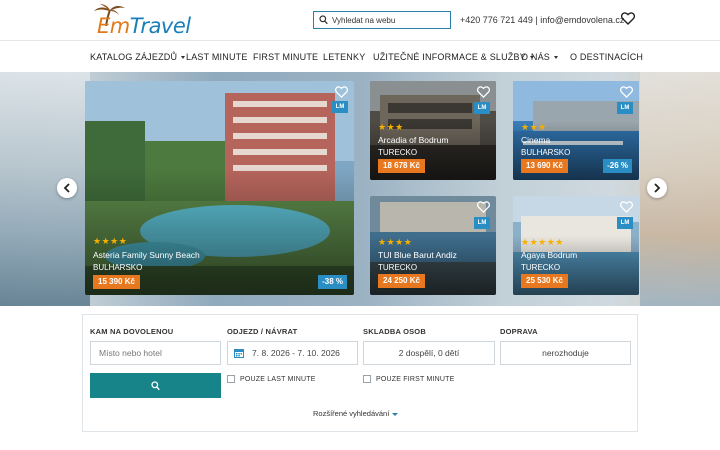 The height and width of the screenshot is (450, 720). I want to click on persons-value: 2 dospělí, 0 dětí, so click(429, 353).